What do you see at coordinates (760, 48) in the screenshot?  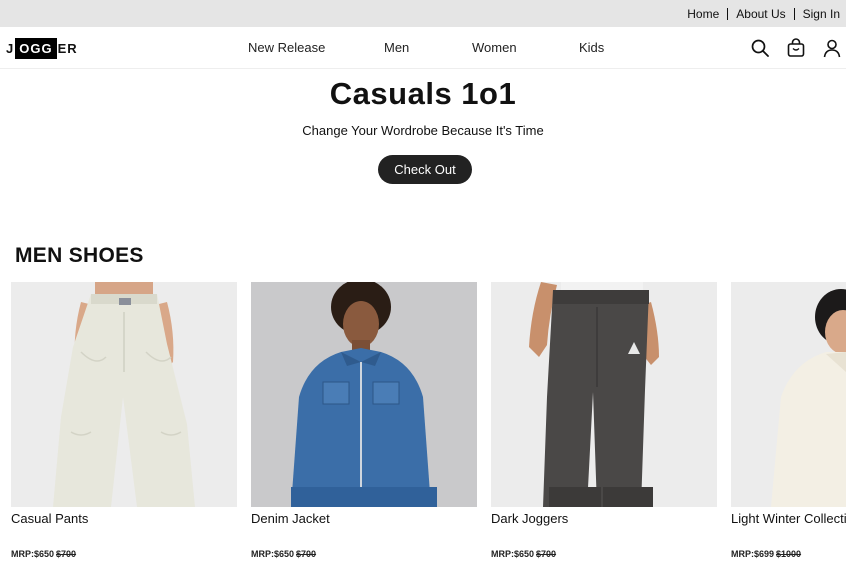 I see `search-icon` at bounding box center [760, 48].